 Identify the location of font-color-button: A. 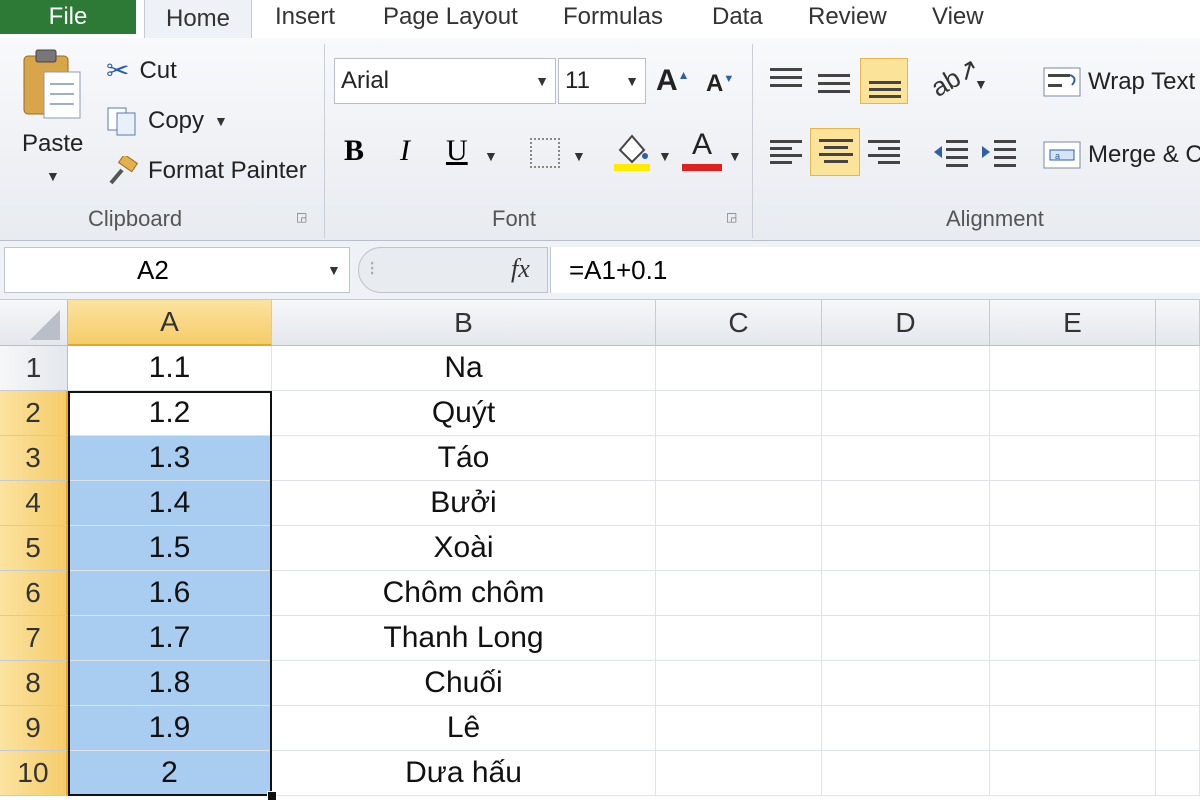
(702, 150).